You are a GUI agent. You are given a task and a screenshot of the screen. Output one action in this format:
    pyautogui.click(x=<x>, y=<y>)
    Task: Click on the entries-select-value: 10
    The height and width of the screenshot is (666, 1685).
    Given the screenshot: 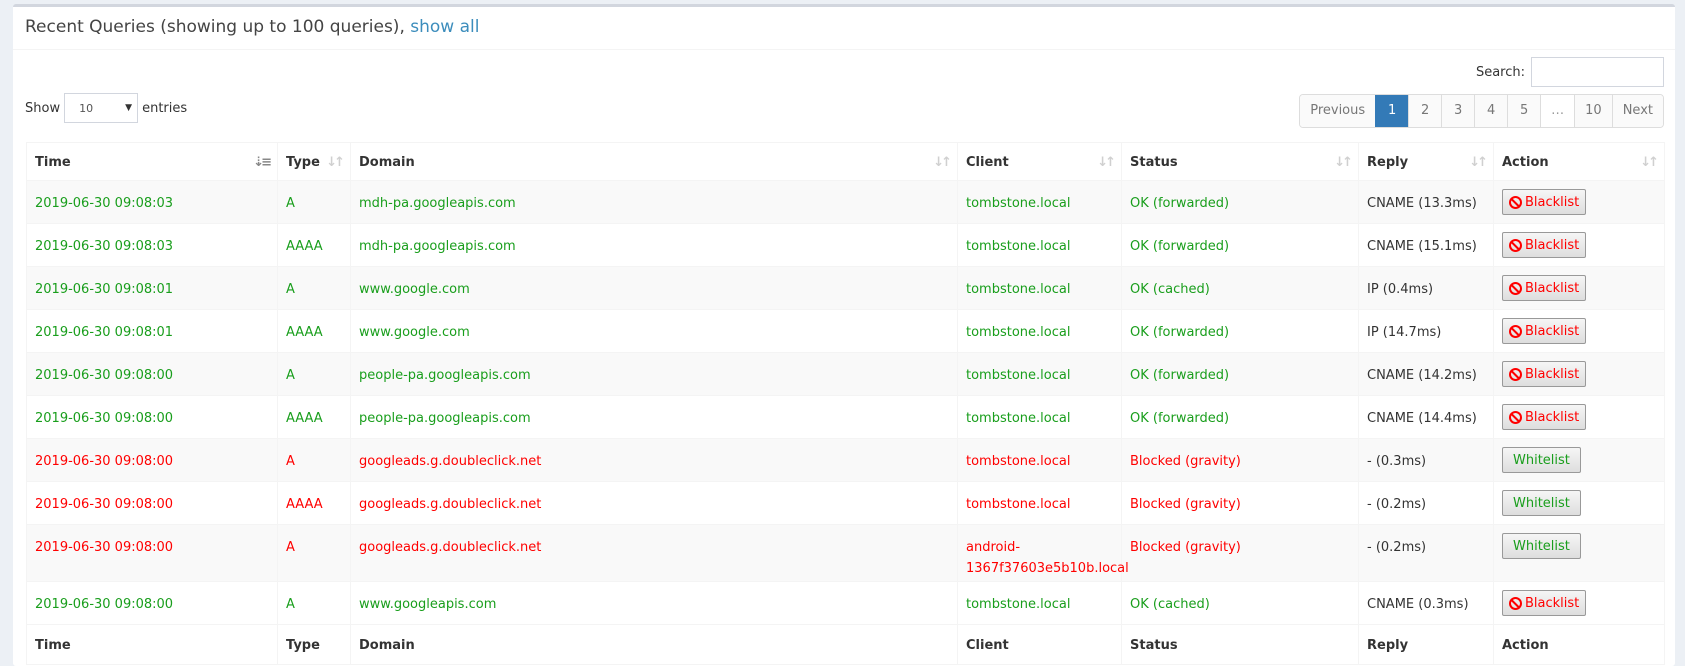 What is the action you would take?
    pyautogui.click(x=86, y=108)
    